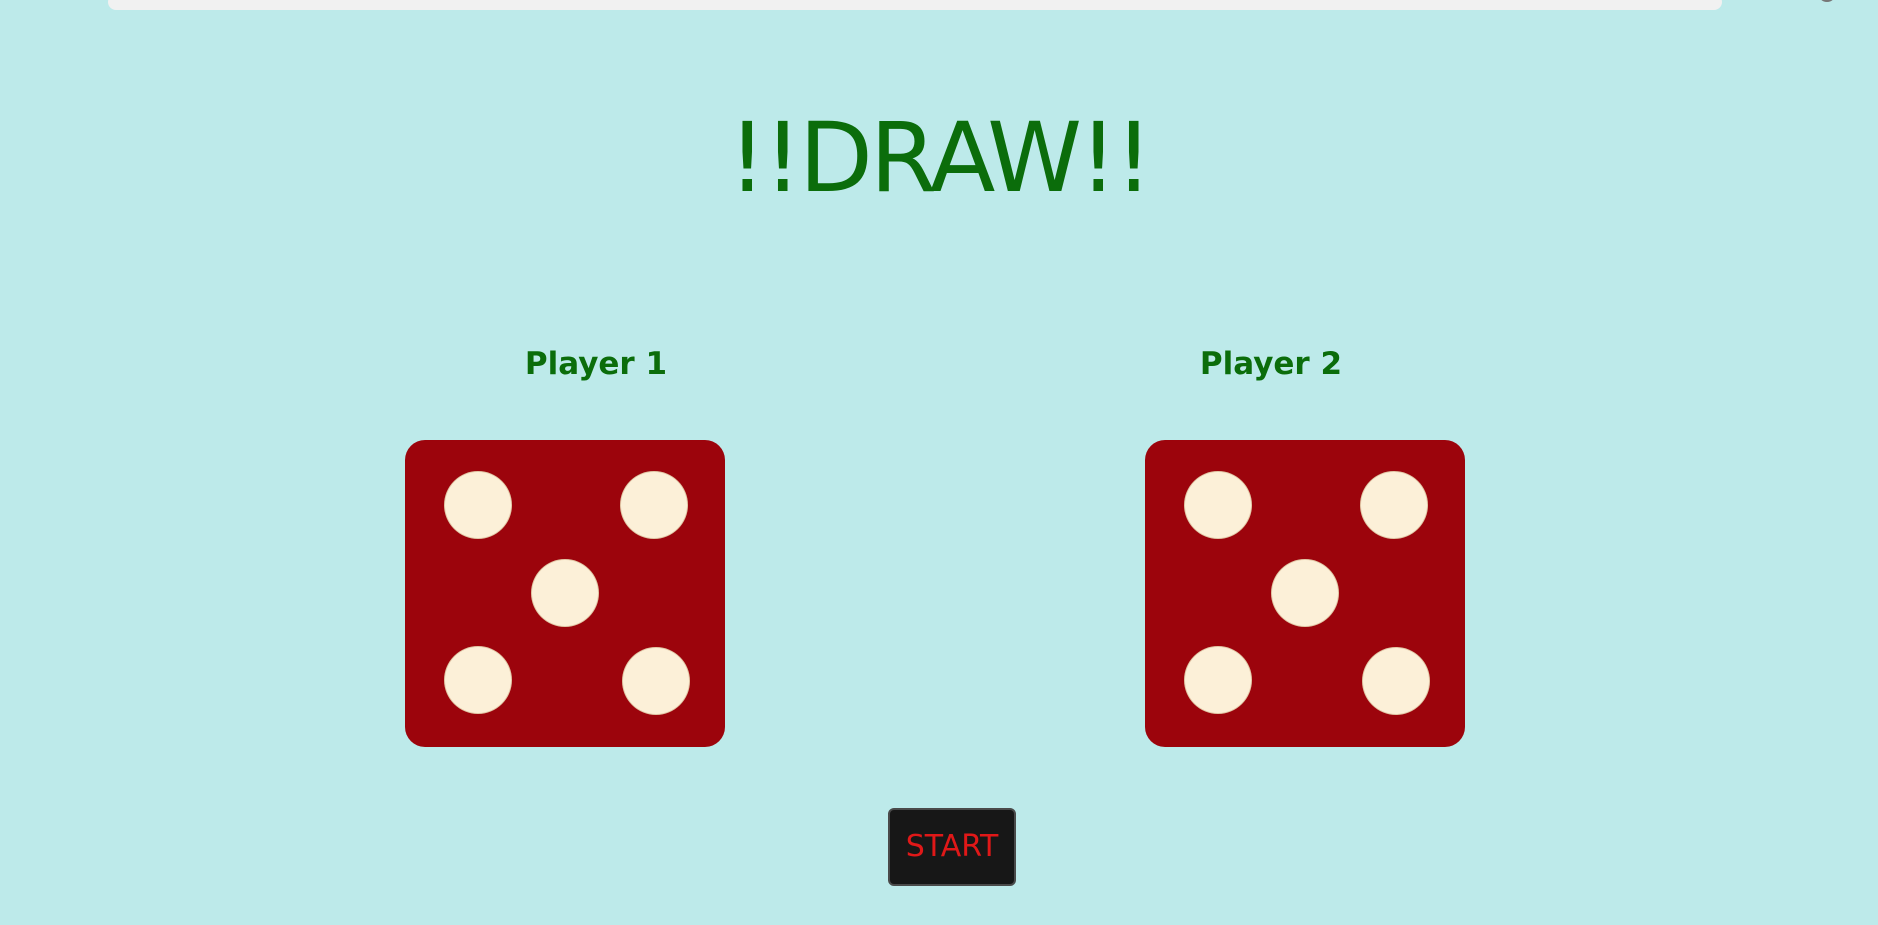 This screenshot has height=925, width=1878. I want to click on start-button: START, so click(952, 847).